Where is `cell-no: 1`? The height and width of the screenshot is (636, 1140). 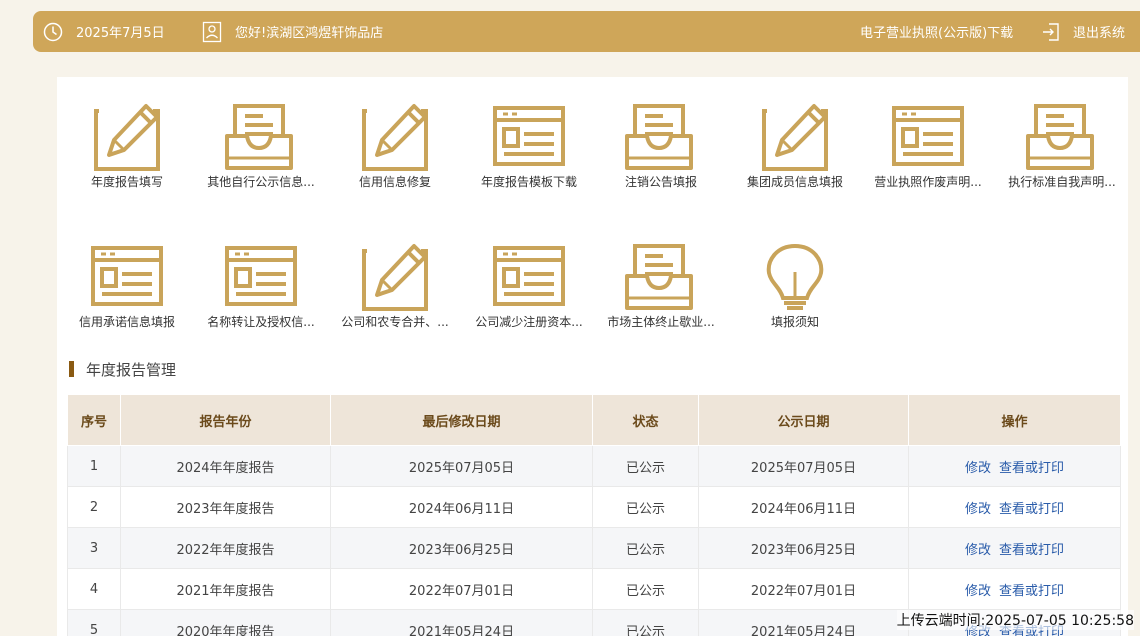 cell-no: 1 is located at coordinates (94, 466).